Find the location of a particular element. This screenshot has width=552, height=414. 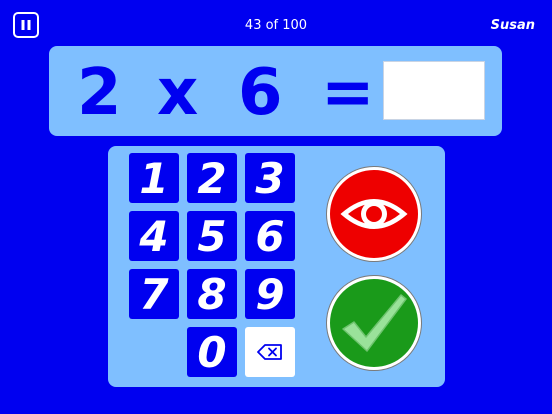

key-8: 8 is located at coordinates (212, 294).